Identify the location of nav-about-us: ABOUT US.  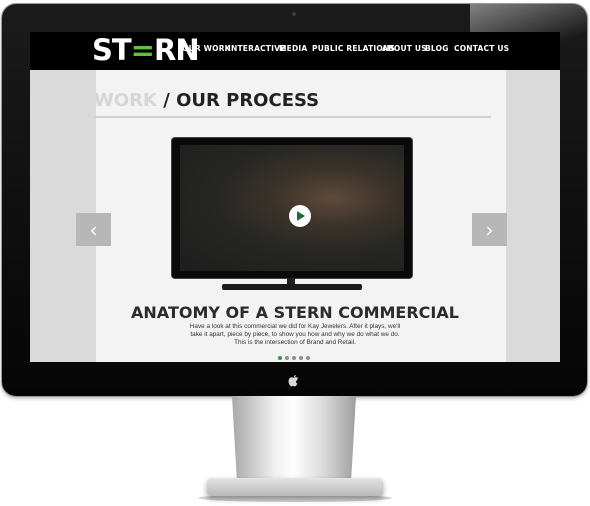
(404, 48).